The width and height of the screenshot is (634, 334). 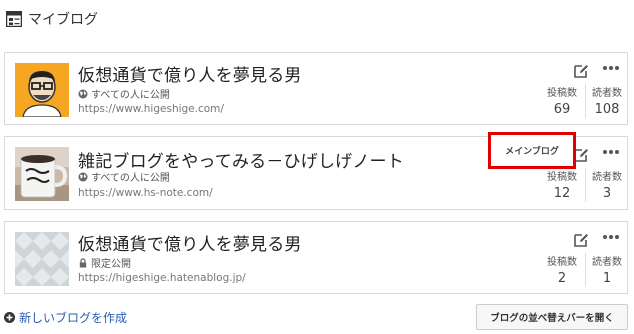 I want to click on post-count-value: 2, so click(x=562, y=278).